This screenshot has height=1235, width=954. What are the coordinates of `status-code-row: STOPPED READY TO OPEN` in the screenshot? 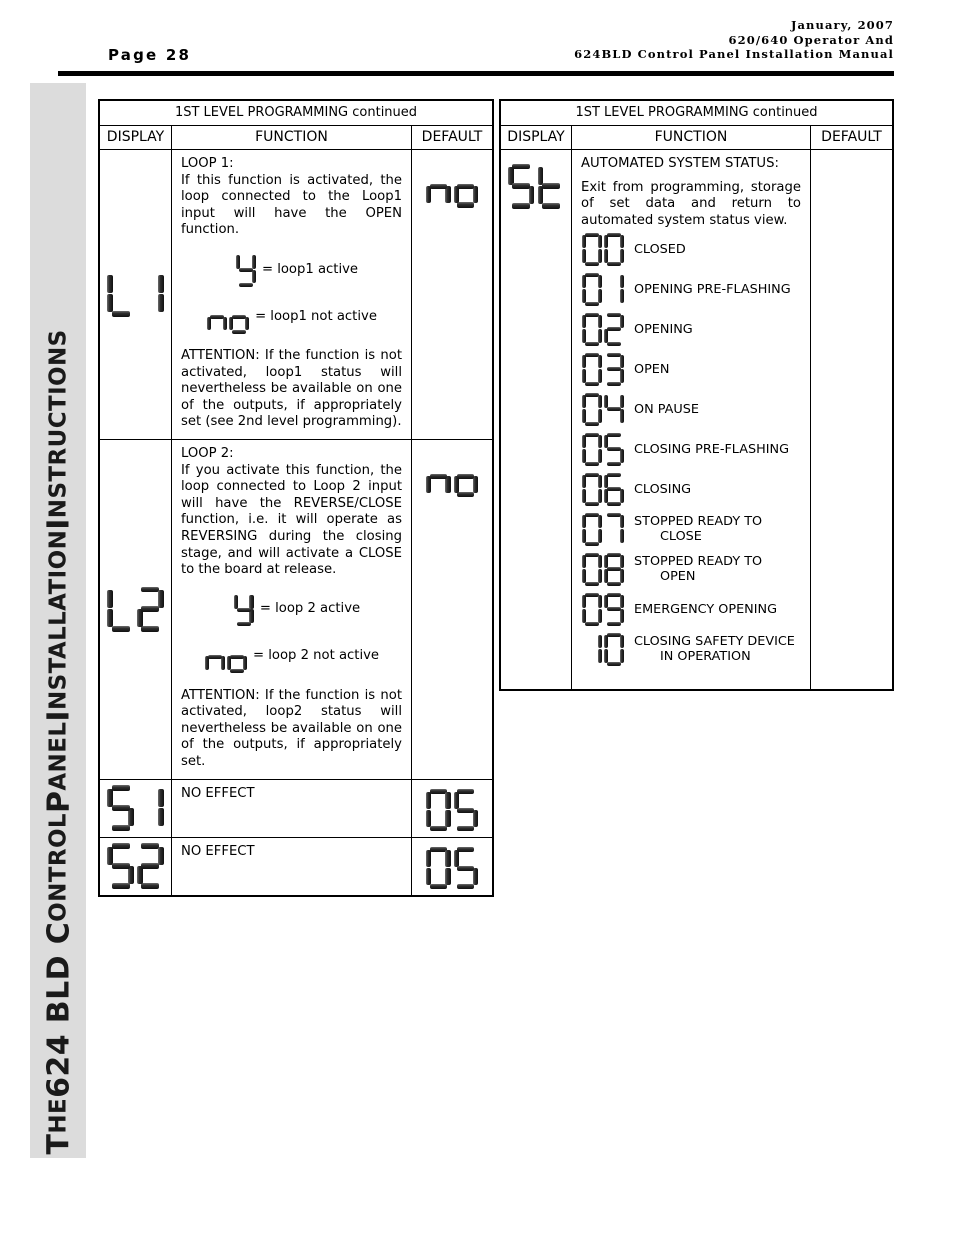 It's located at (691, 569).